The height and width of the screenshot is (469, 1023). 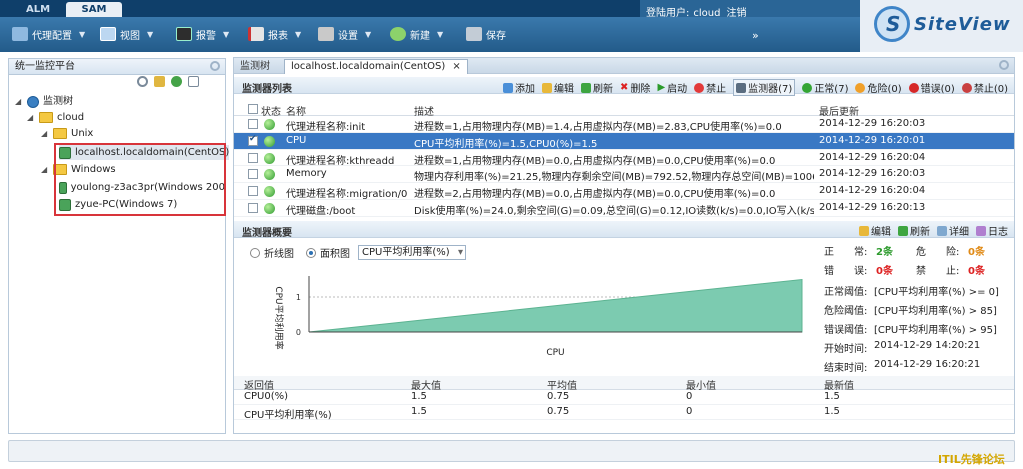 I want to click on save-button: 保存, so click(x=486, y=34).